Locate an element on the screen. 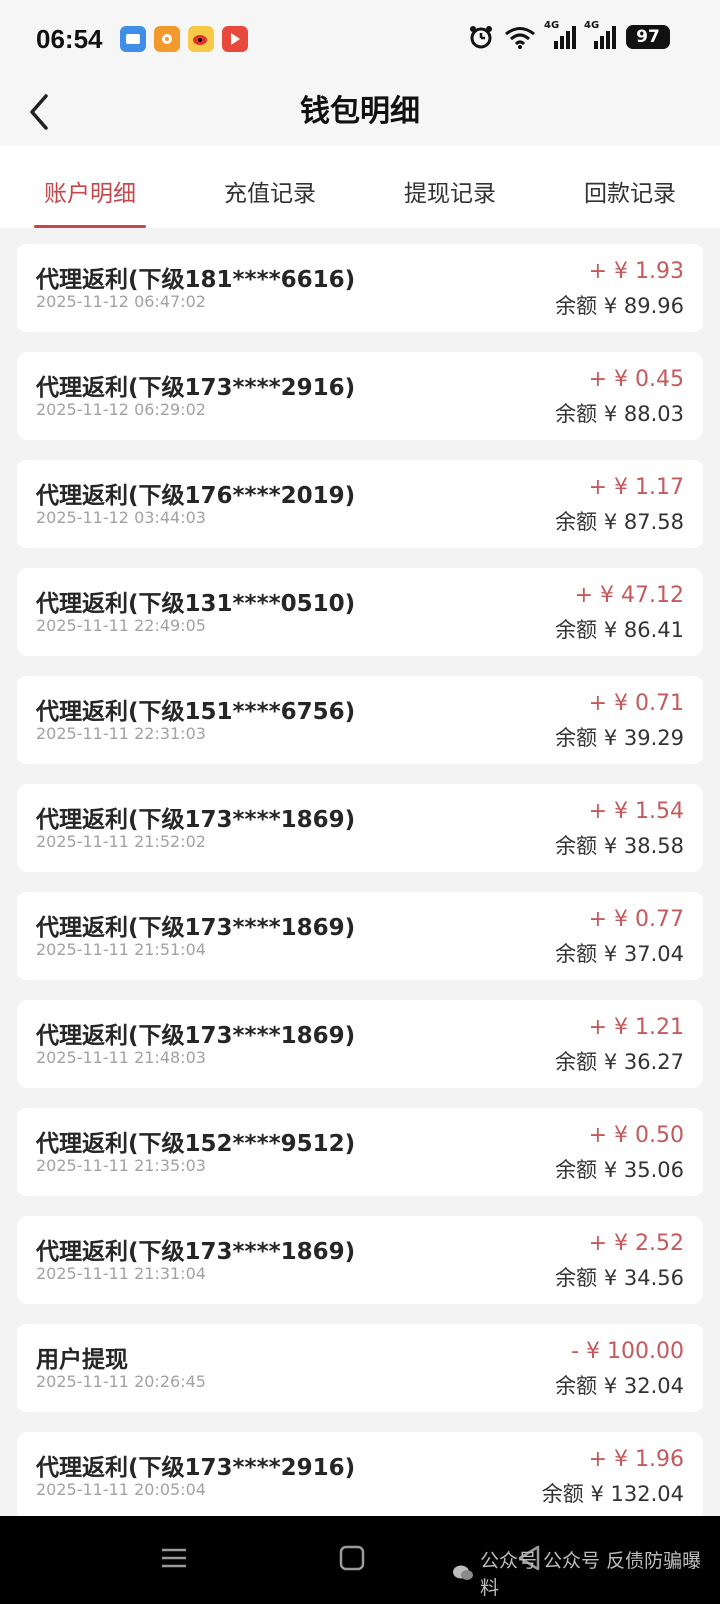 This screenshot has height=1604, width=720. transaction-title: 代理返利(下级181****6616) is located at coordinates (196, 280).